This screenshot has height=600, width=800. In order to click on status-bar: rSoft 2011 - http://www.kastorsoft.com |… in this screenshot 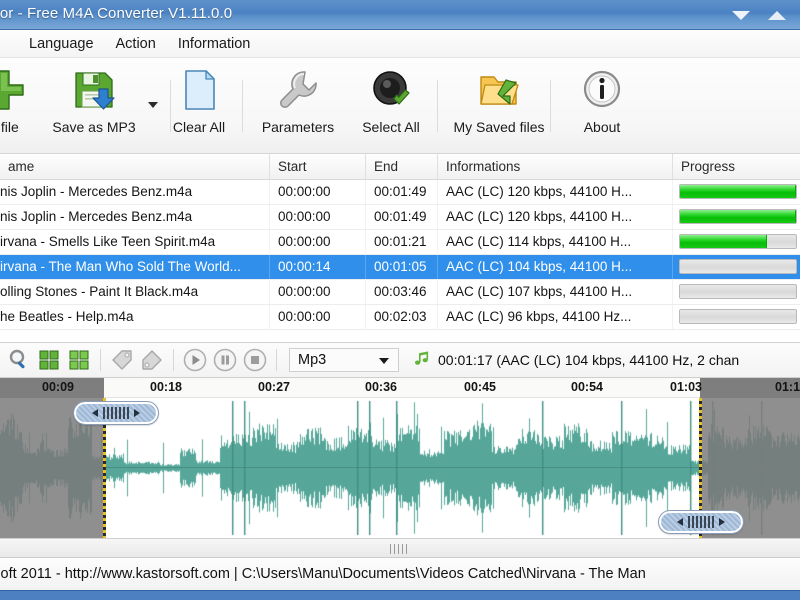, I will do `click(400, 574)`.